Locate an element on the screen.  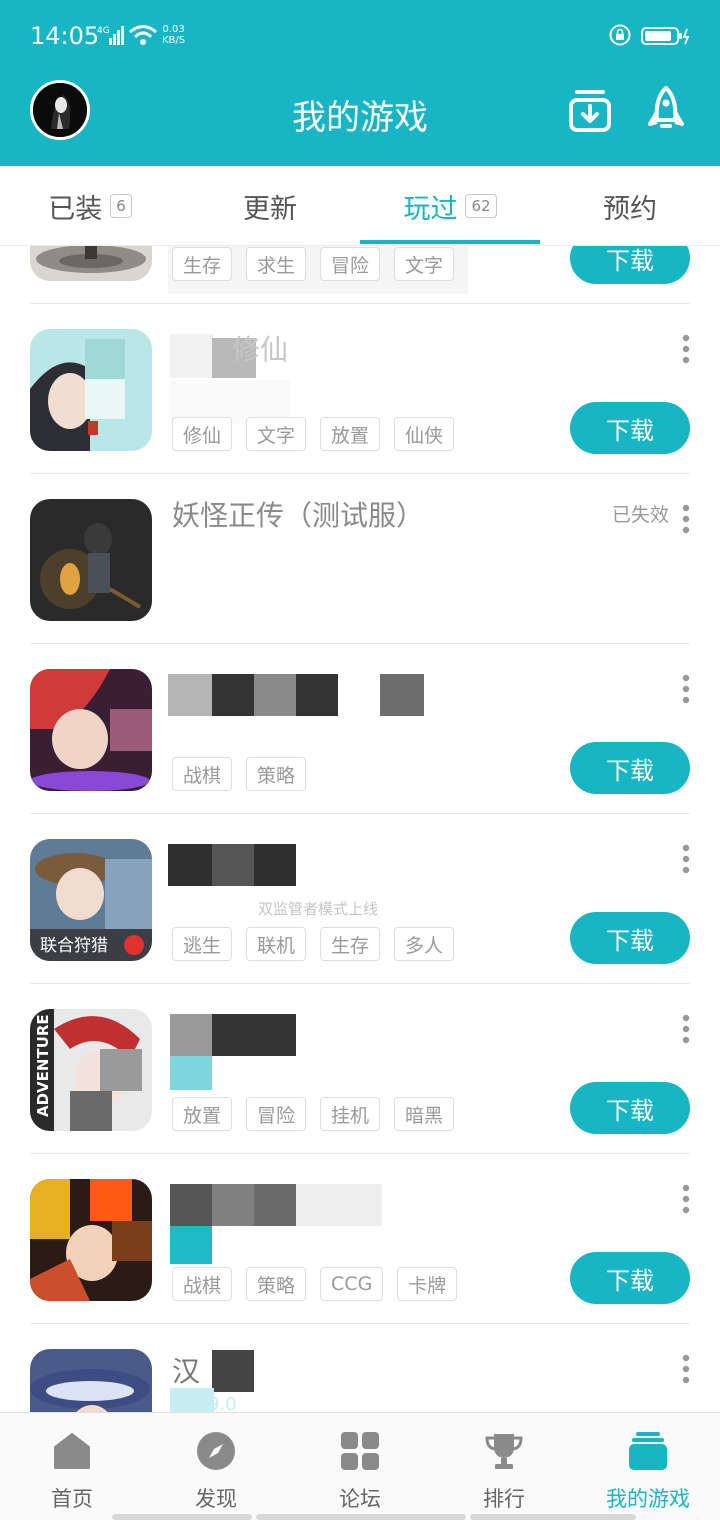
cellular-signal-icon: 4G is located at coordinates (110, 35).